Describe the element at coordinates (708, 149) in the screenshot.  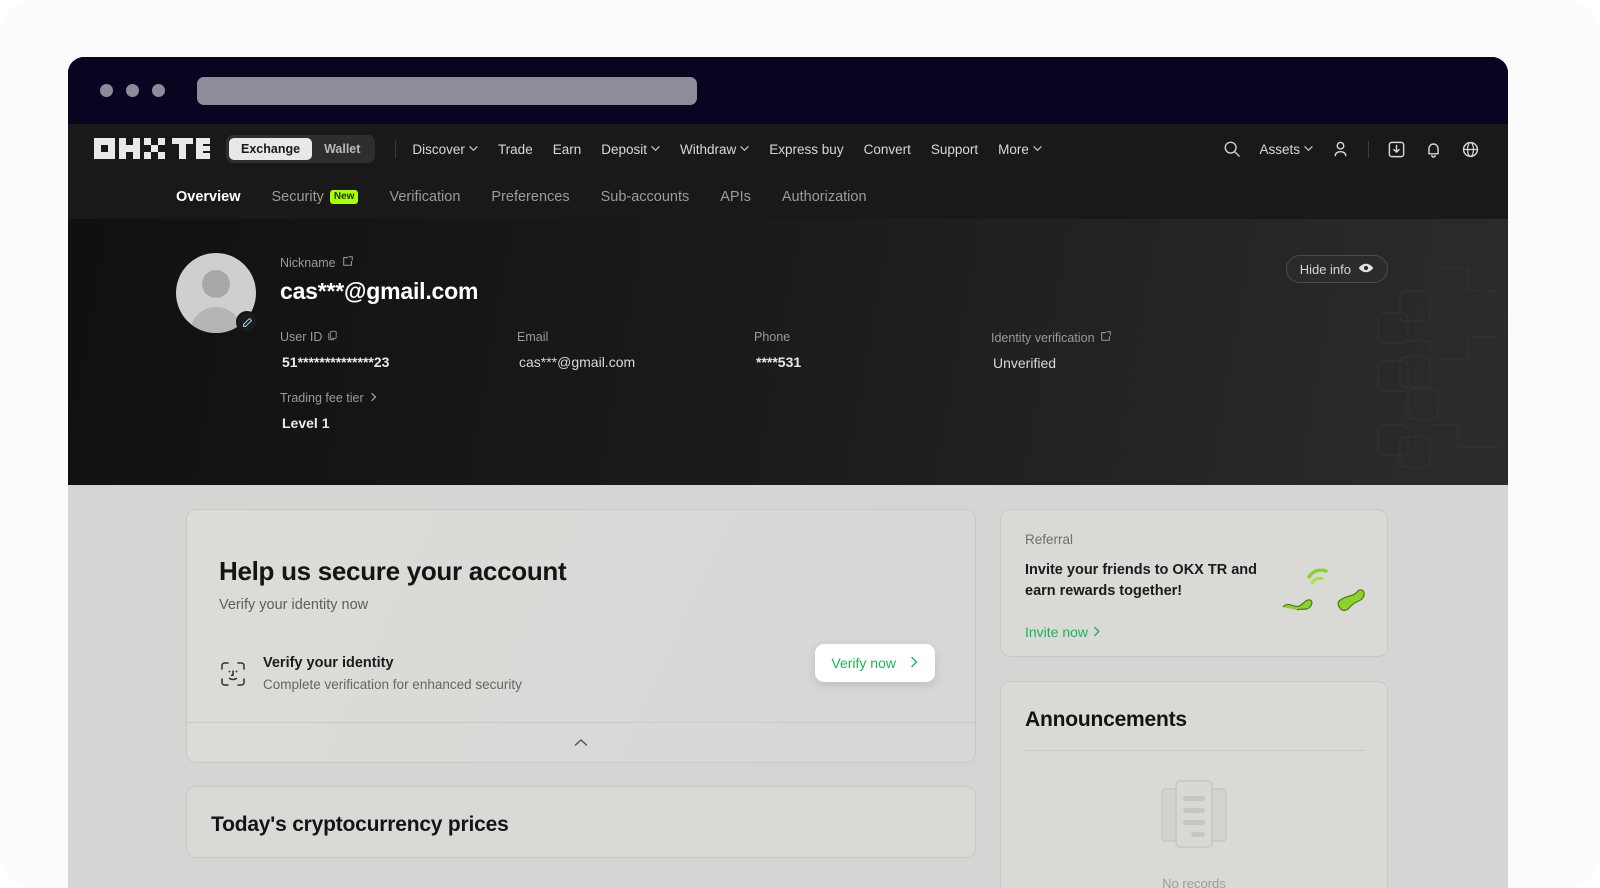
I see `nav-item-withdraw-label: Withdraw` at that location.